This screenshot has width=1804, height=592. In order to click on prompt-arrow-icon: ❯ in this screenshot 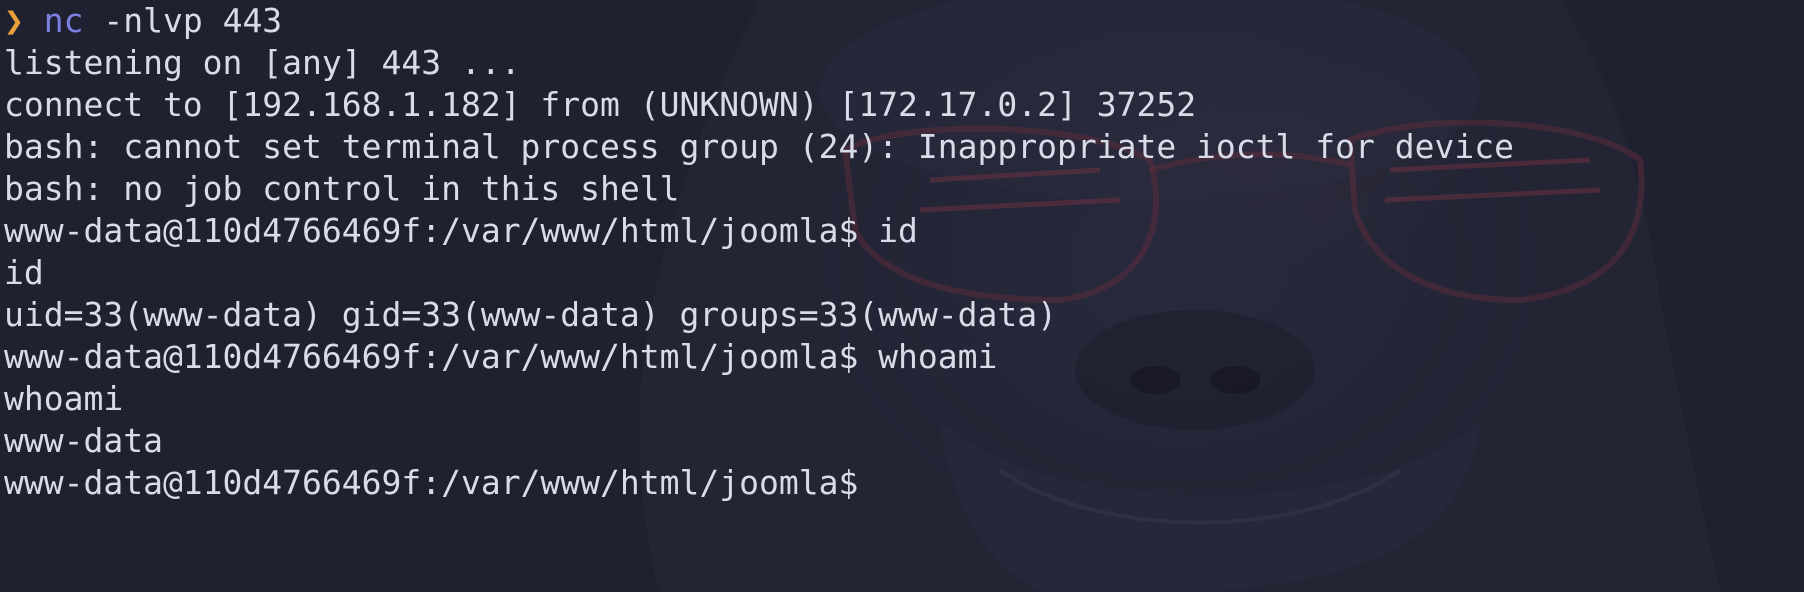, I will do `click(14, 20)`.